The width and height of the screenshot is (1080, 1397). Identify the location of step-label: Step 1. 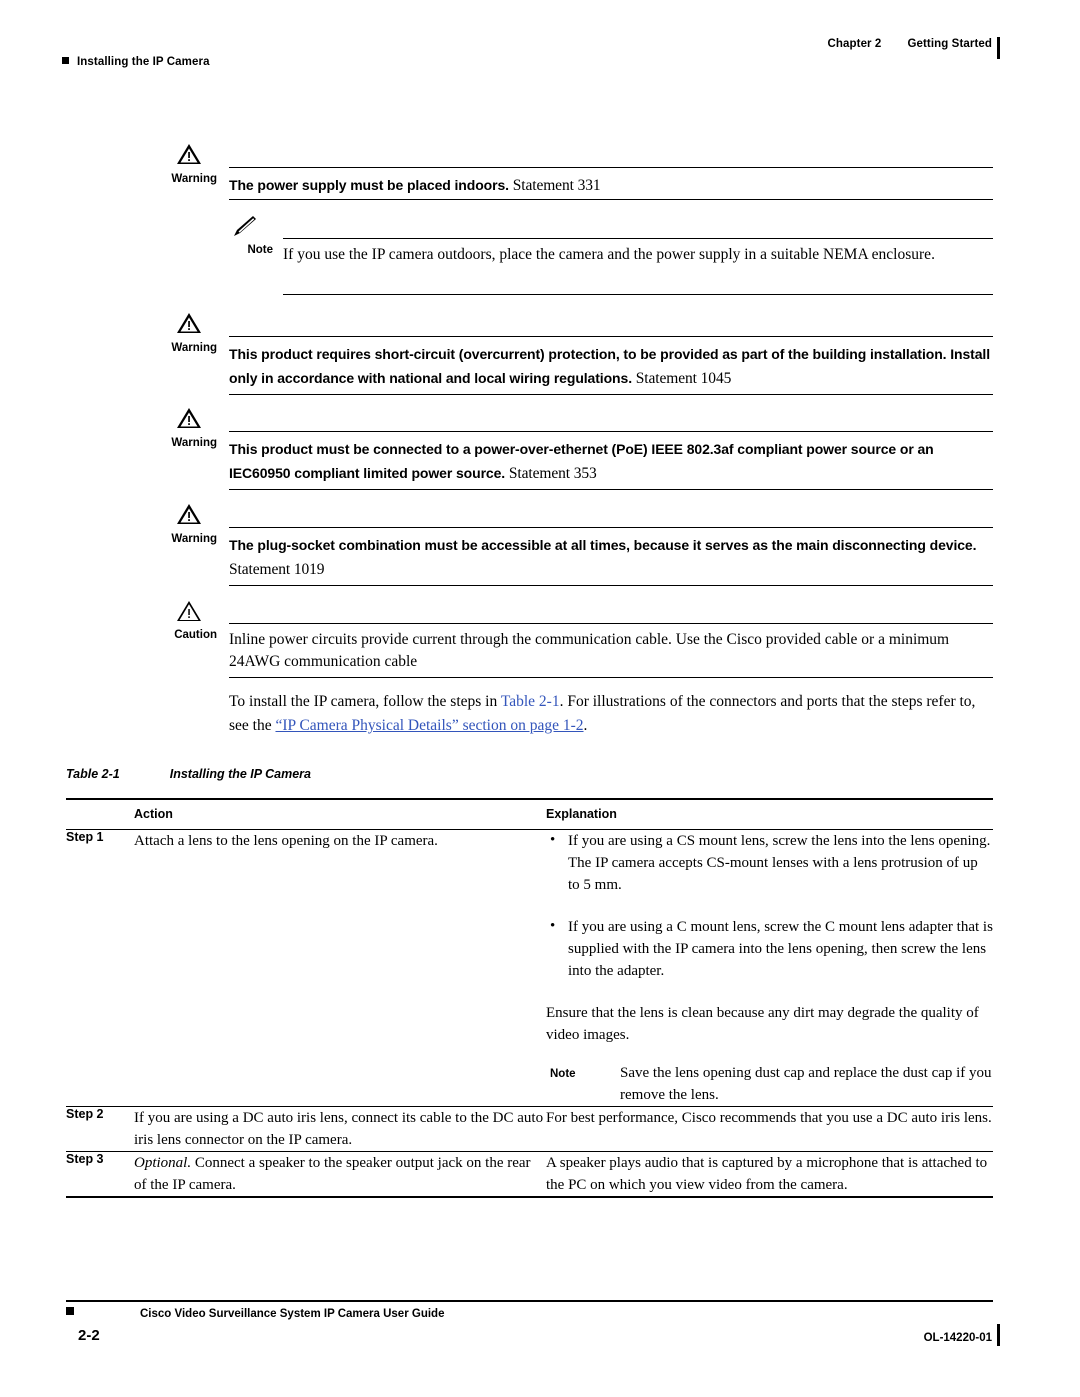
(85, 837).